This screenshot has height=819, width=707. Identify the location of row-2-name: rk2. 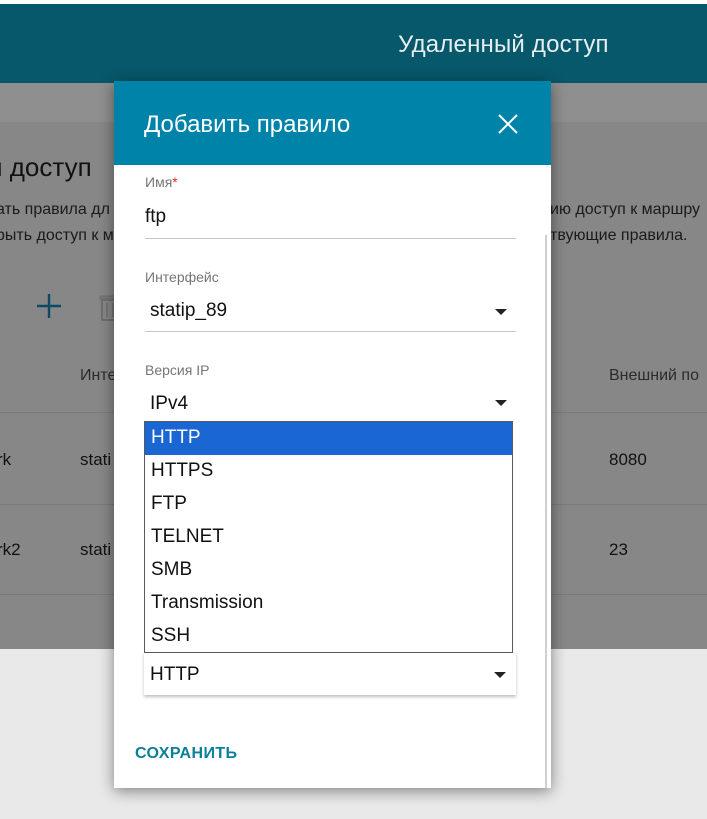
(10, 550).